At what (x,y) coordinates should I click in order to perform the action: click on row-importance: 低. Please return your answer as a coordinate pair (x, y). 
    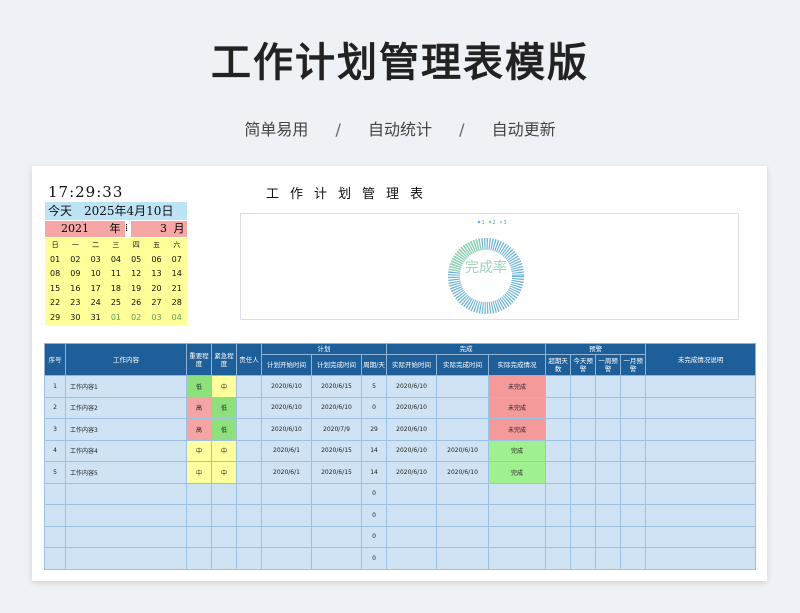
    Looking at the image, I should click on (199, 386).